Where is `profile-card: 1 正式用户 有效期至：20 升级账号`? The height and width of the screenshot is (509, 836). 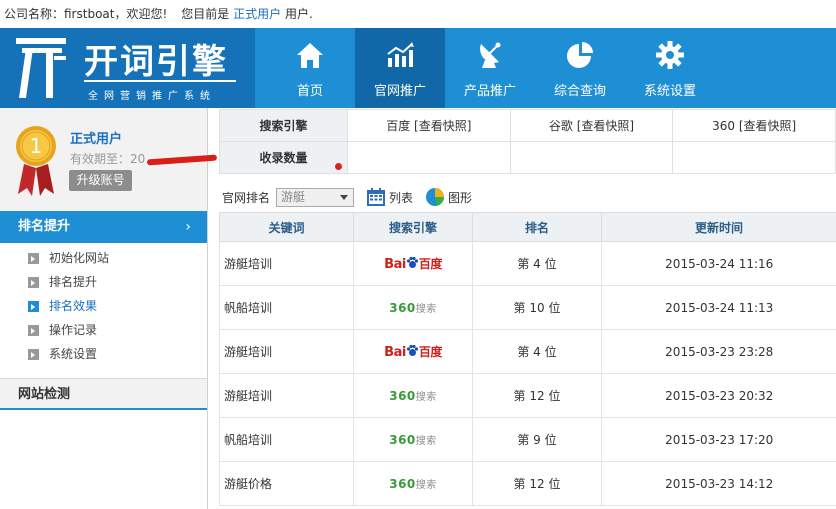
profile-card: 1 正式用户 有效期至：20 升级账号 is located at coordinates (109, 159).